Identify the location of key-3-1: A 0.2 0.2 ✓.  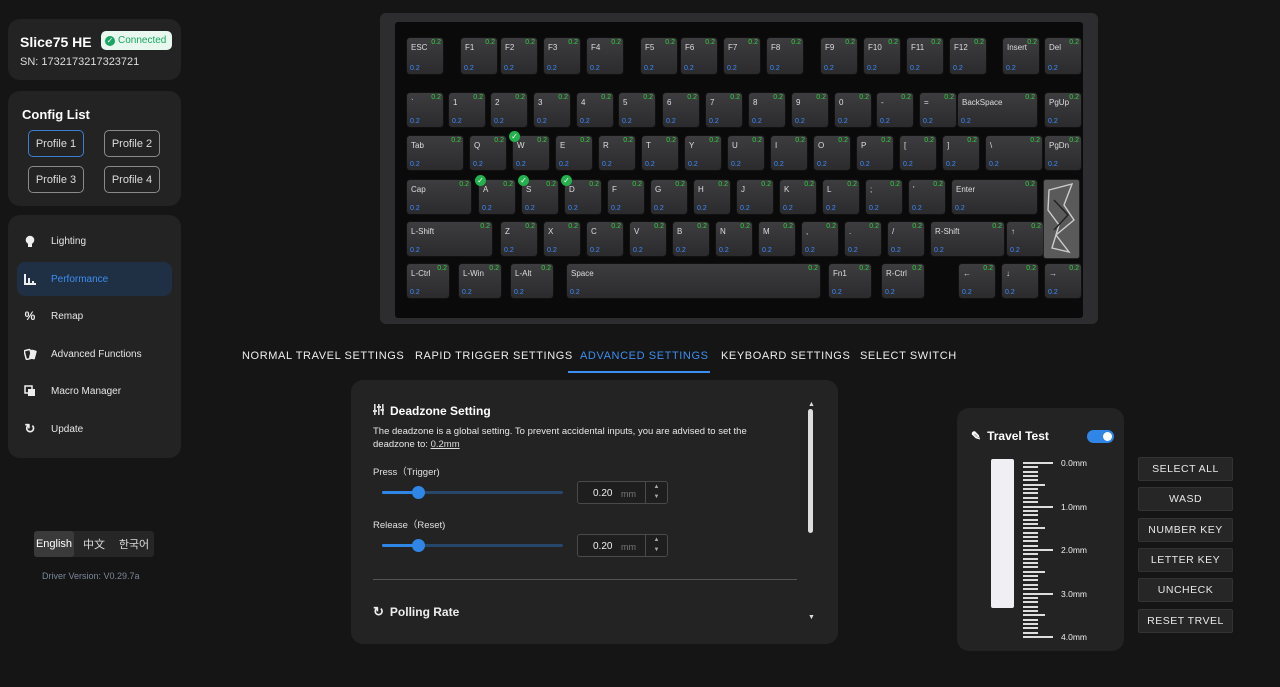
(495, 195).